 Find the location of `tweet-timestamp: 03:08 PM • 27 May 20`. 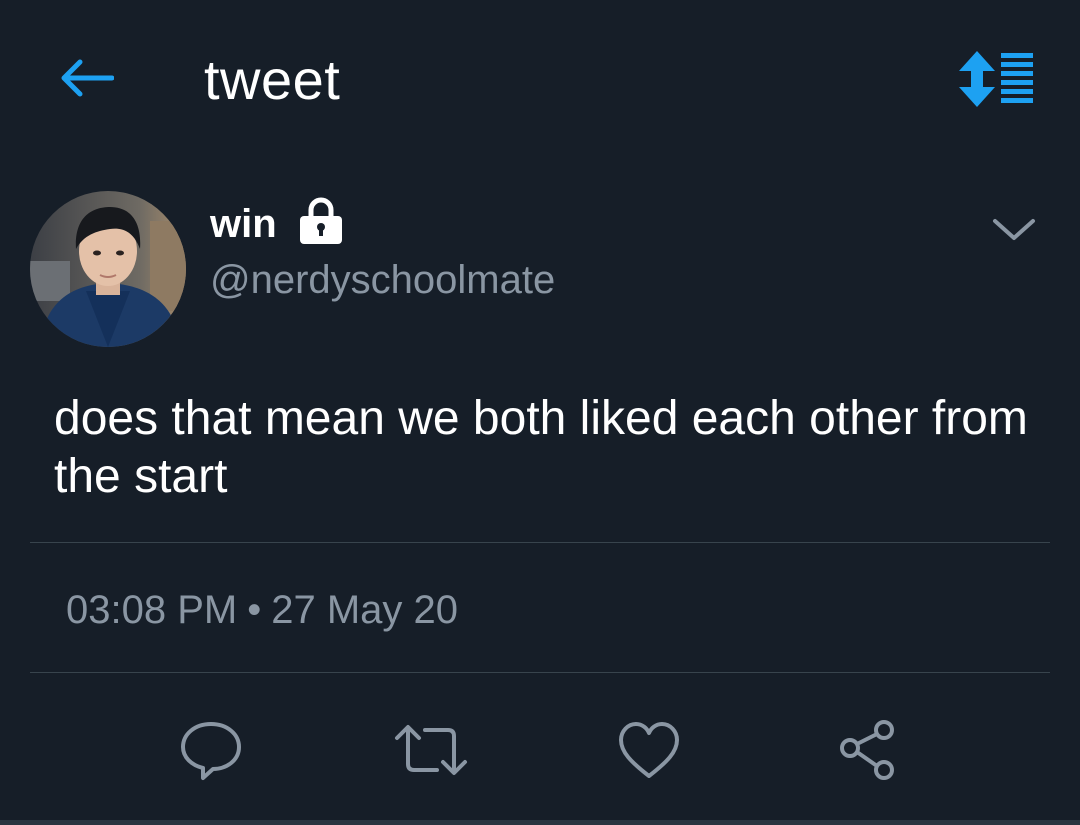

tweet-timestamp: 03:08 PM • 27 May 20 is located at coordinates (262, 610).